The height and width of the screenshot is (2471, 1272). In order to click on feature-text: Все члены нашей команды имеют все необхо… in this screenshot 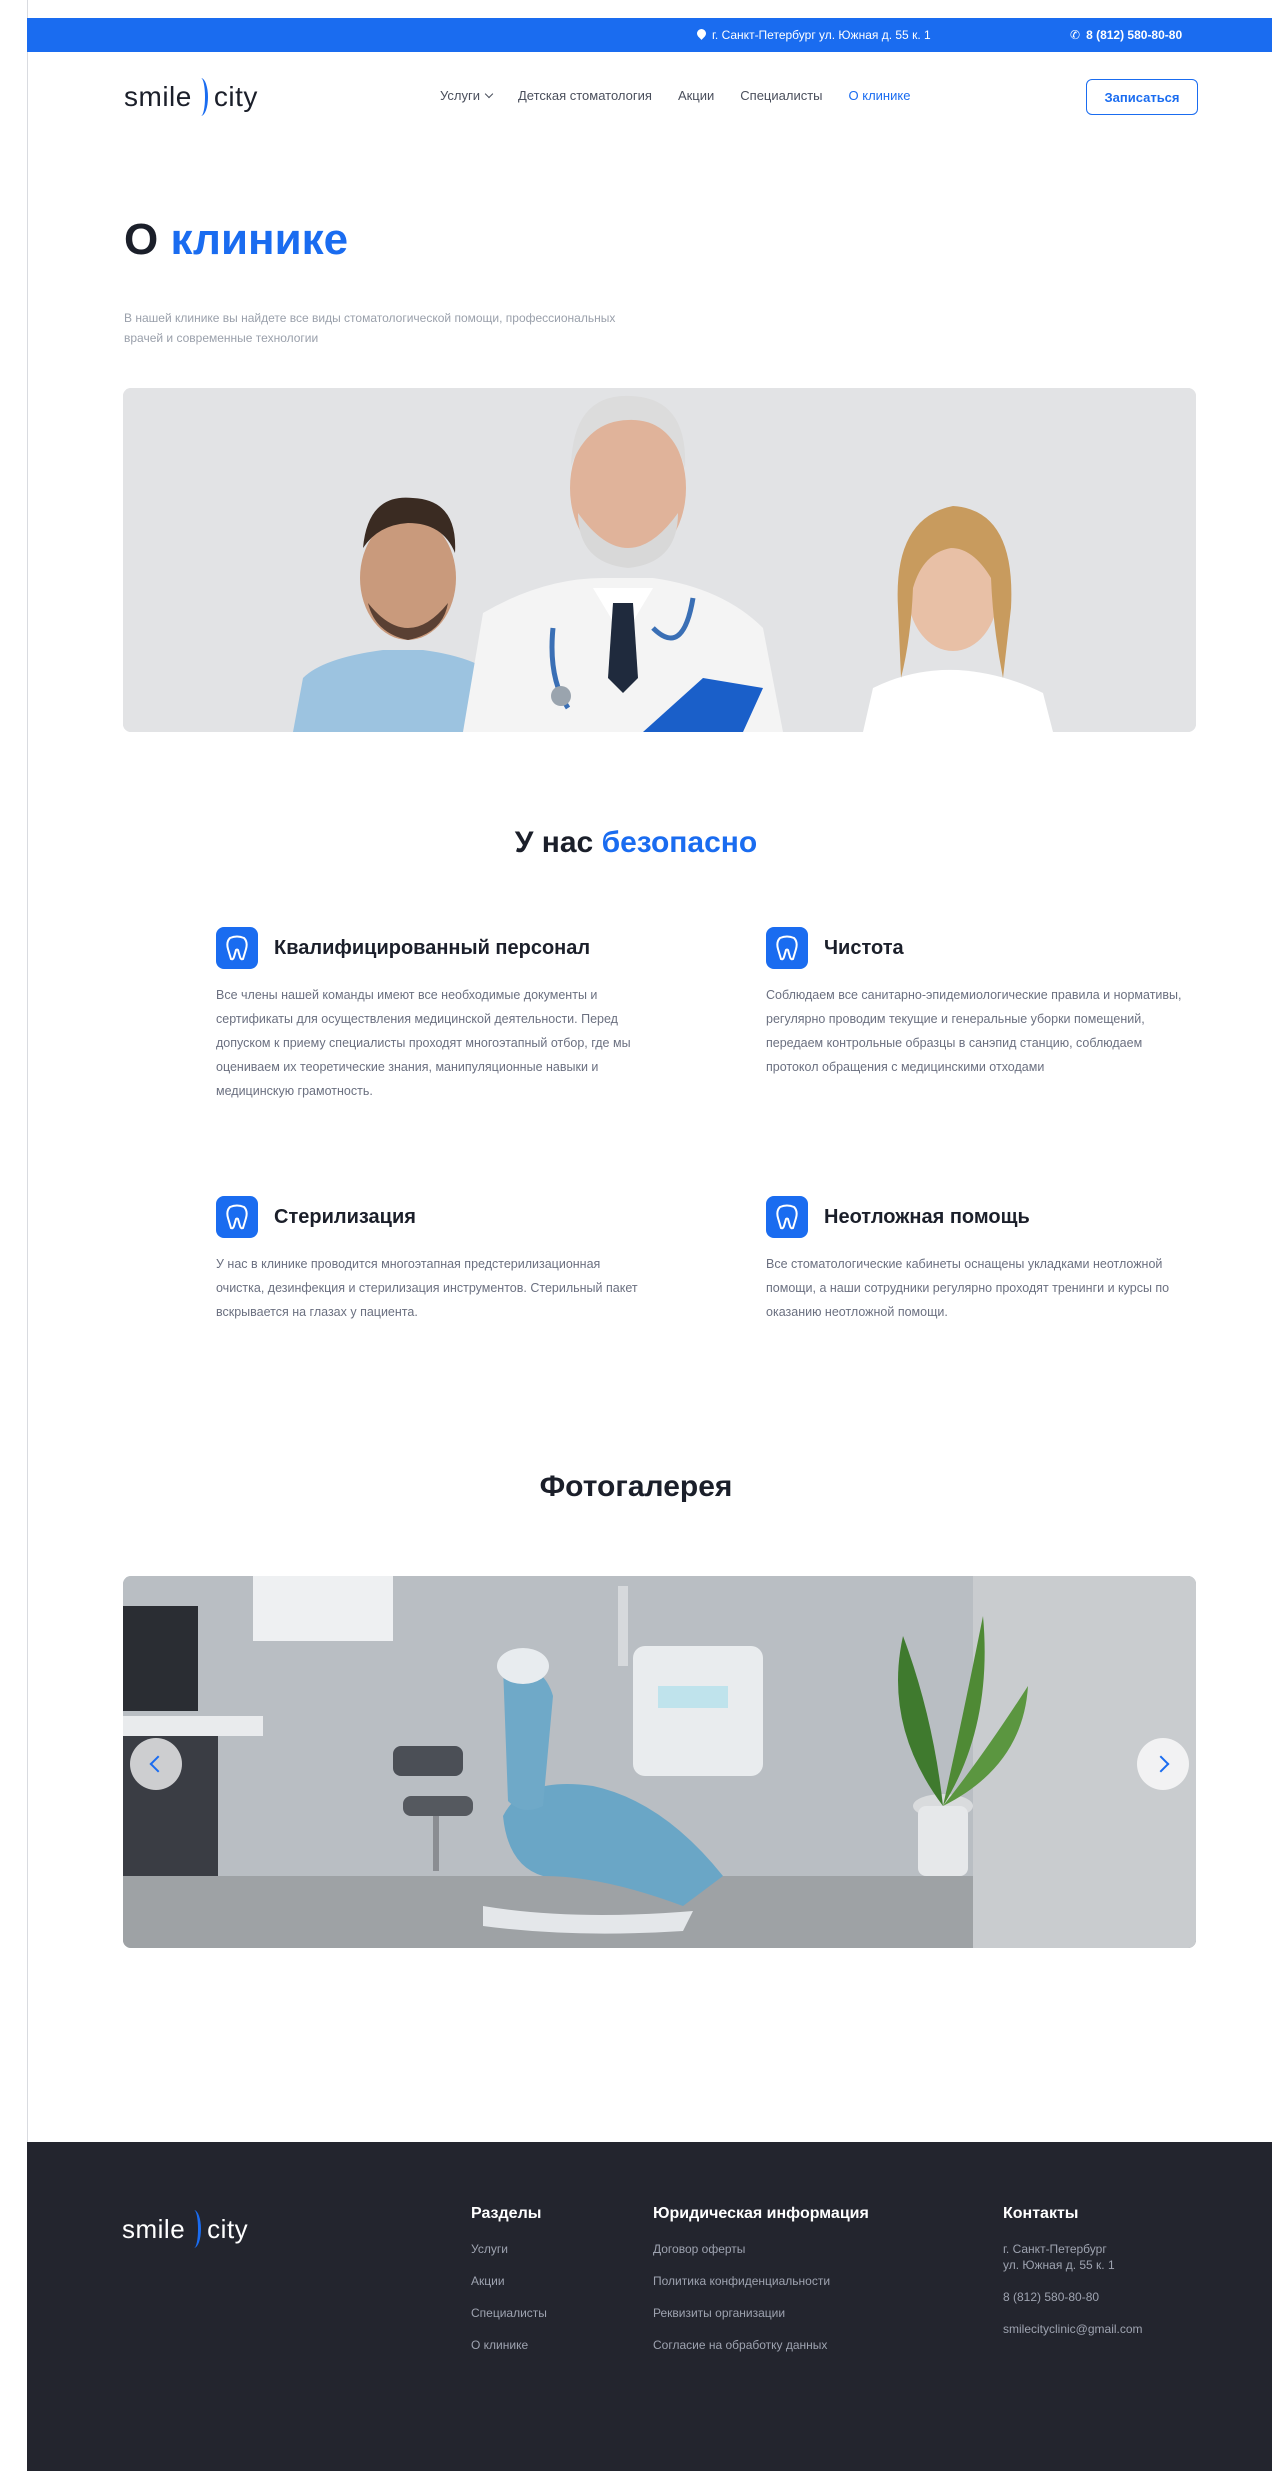, I will do `click(423, 1043)`.